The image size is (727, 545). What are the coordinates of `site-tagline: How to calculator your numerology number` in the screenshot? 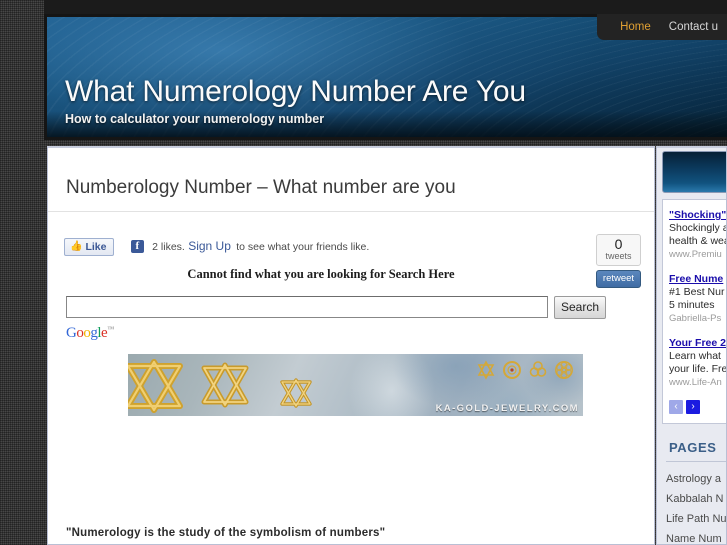 It's located at (195, 119).